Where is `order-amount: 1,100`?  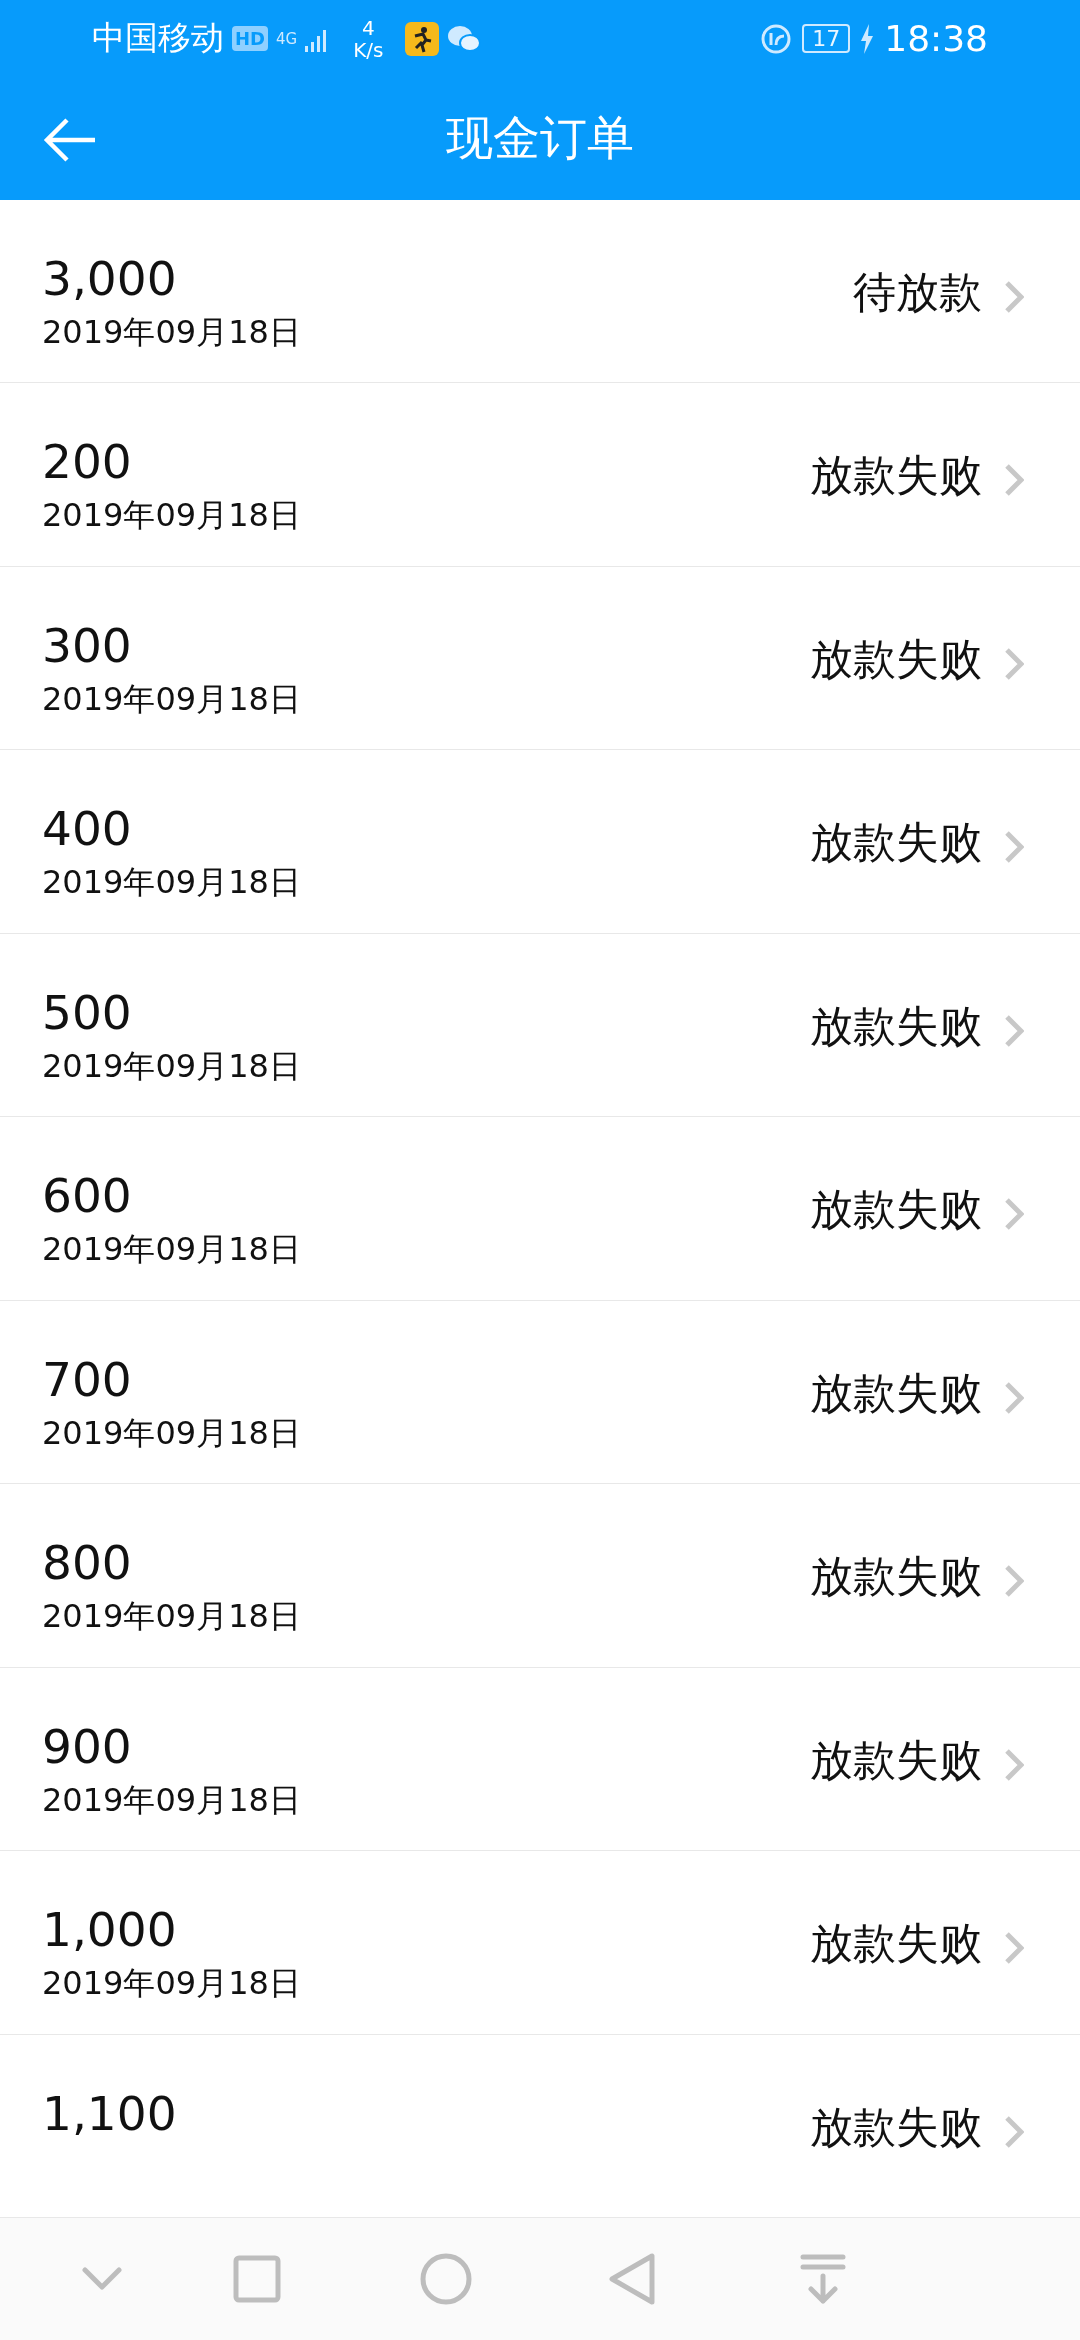 order-amount: 1,100 is located at coordinates (109, 2113).